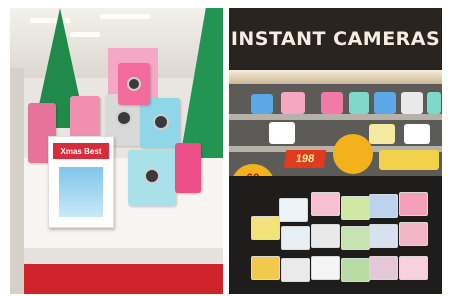  Describe the element at coordinates (81, 192) in the screenshot. I see `promo-sign-image` at that location.